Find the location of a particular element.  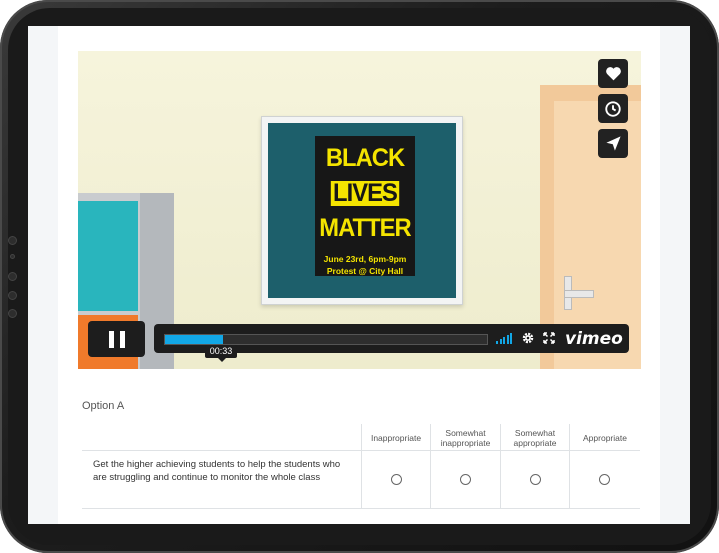

send-icon is located at coordinates (613, 143).